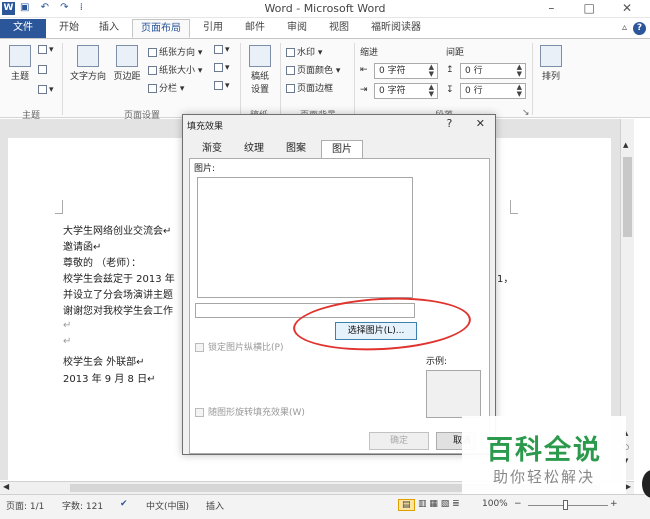 The height and width of the screenshot is (519, 650). I want to click on maximize-button: □, so click(589, 8).